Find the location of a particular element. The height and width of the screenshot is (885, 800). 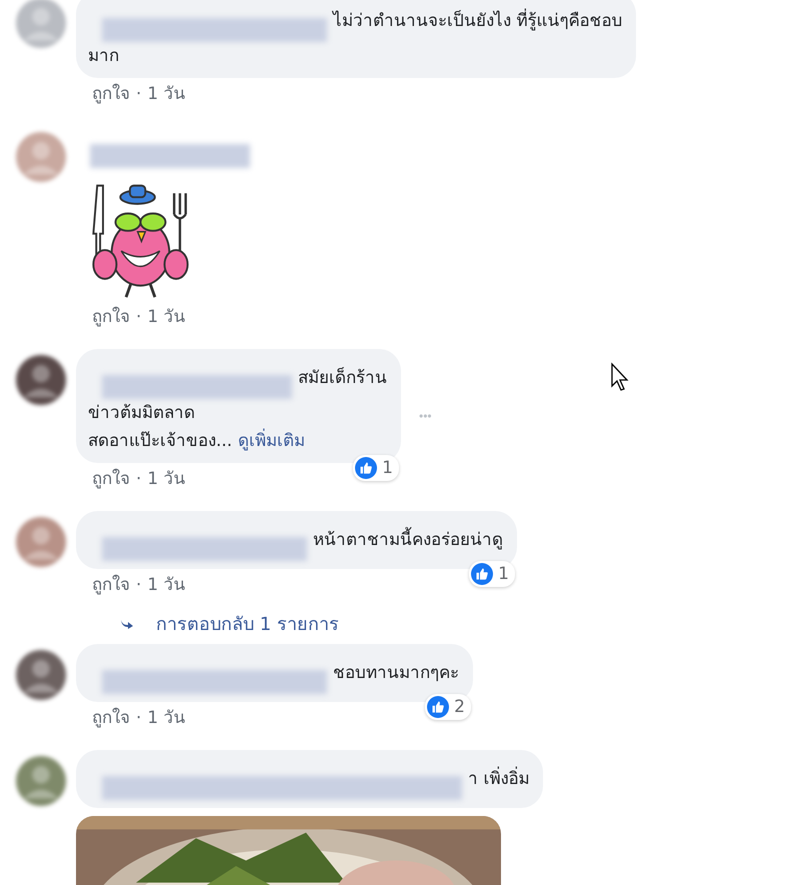

see-more-link: ดูเพิ่มเติม is located at coordinates (272, 441).